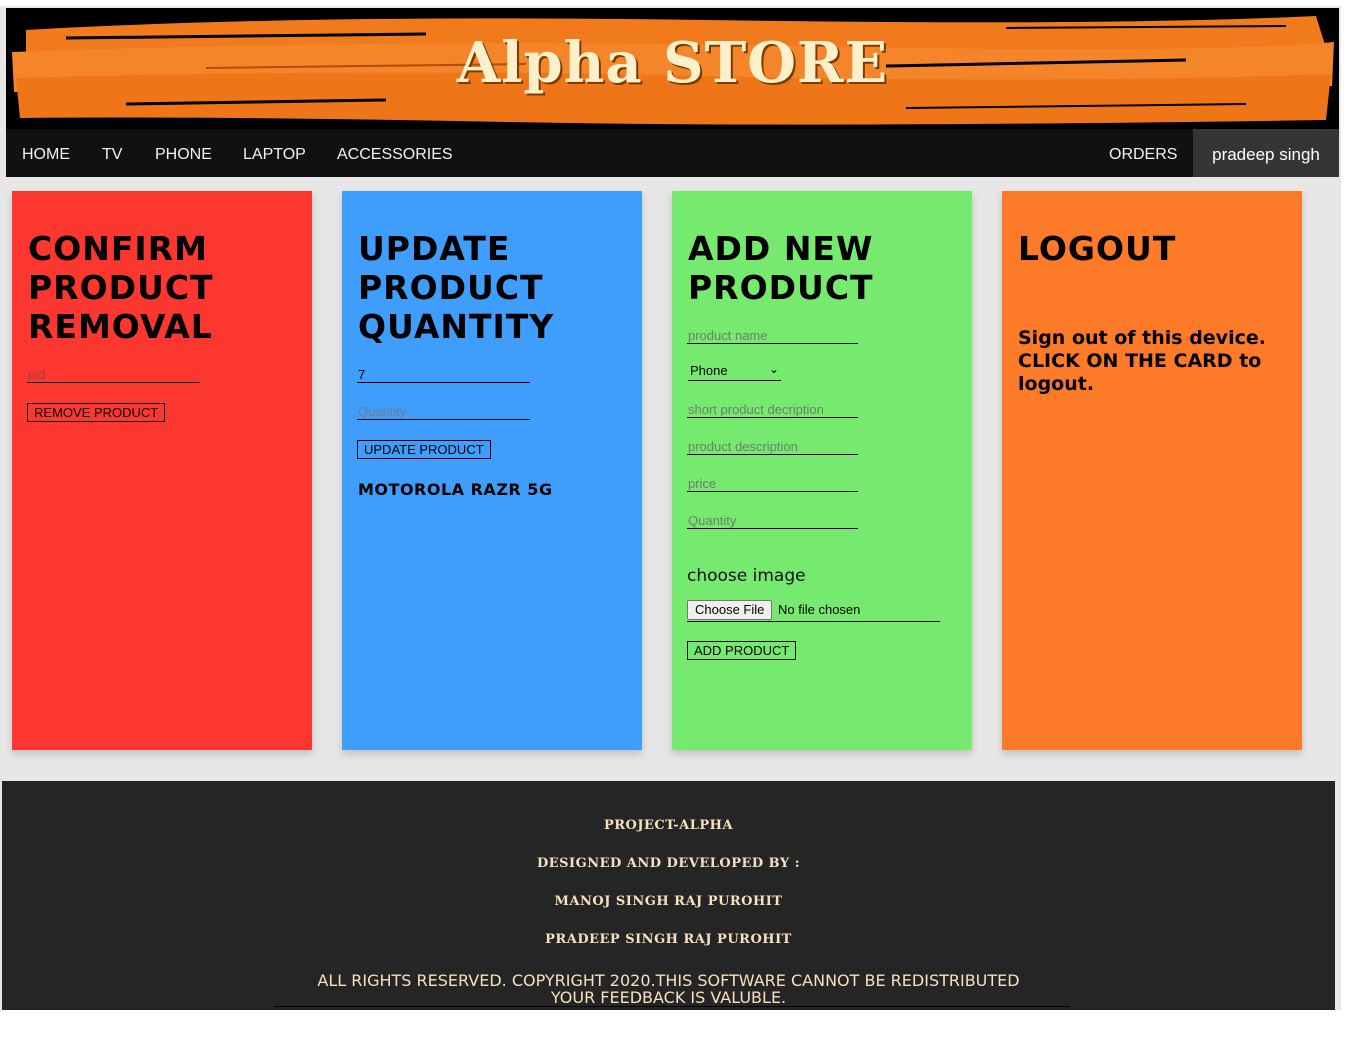 Image resolution: width=1348 pixels, height=1038 pixels. Describe the element at coordinates (734, 371) in the screenshot. I see `category-select: Phone ⌄` at that location.